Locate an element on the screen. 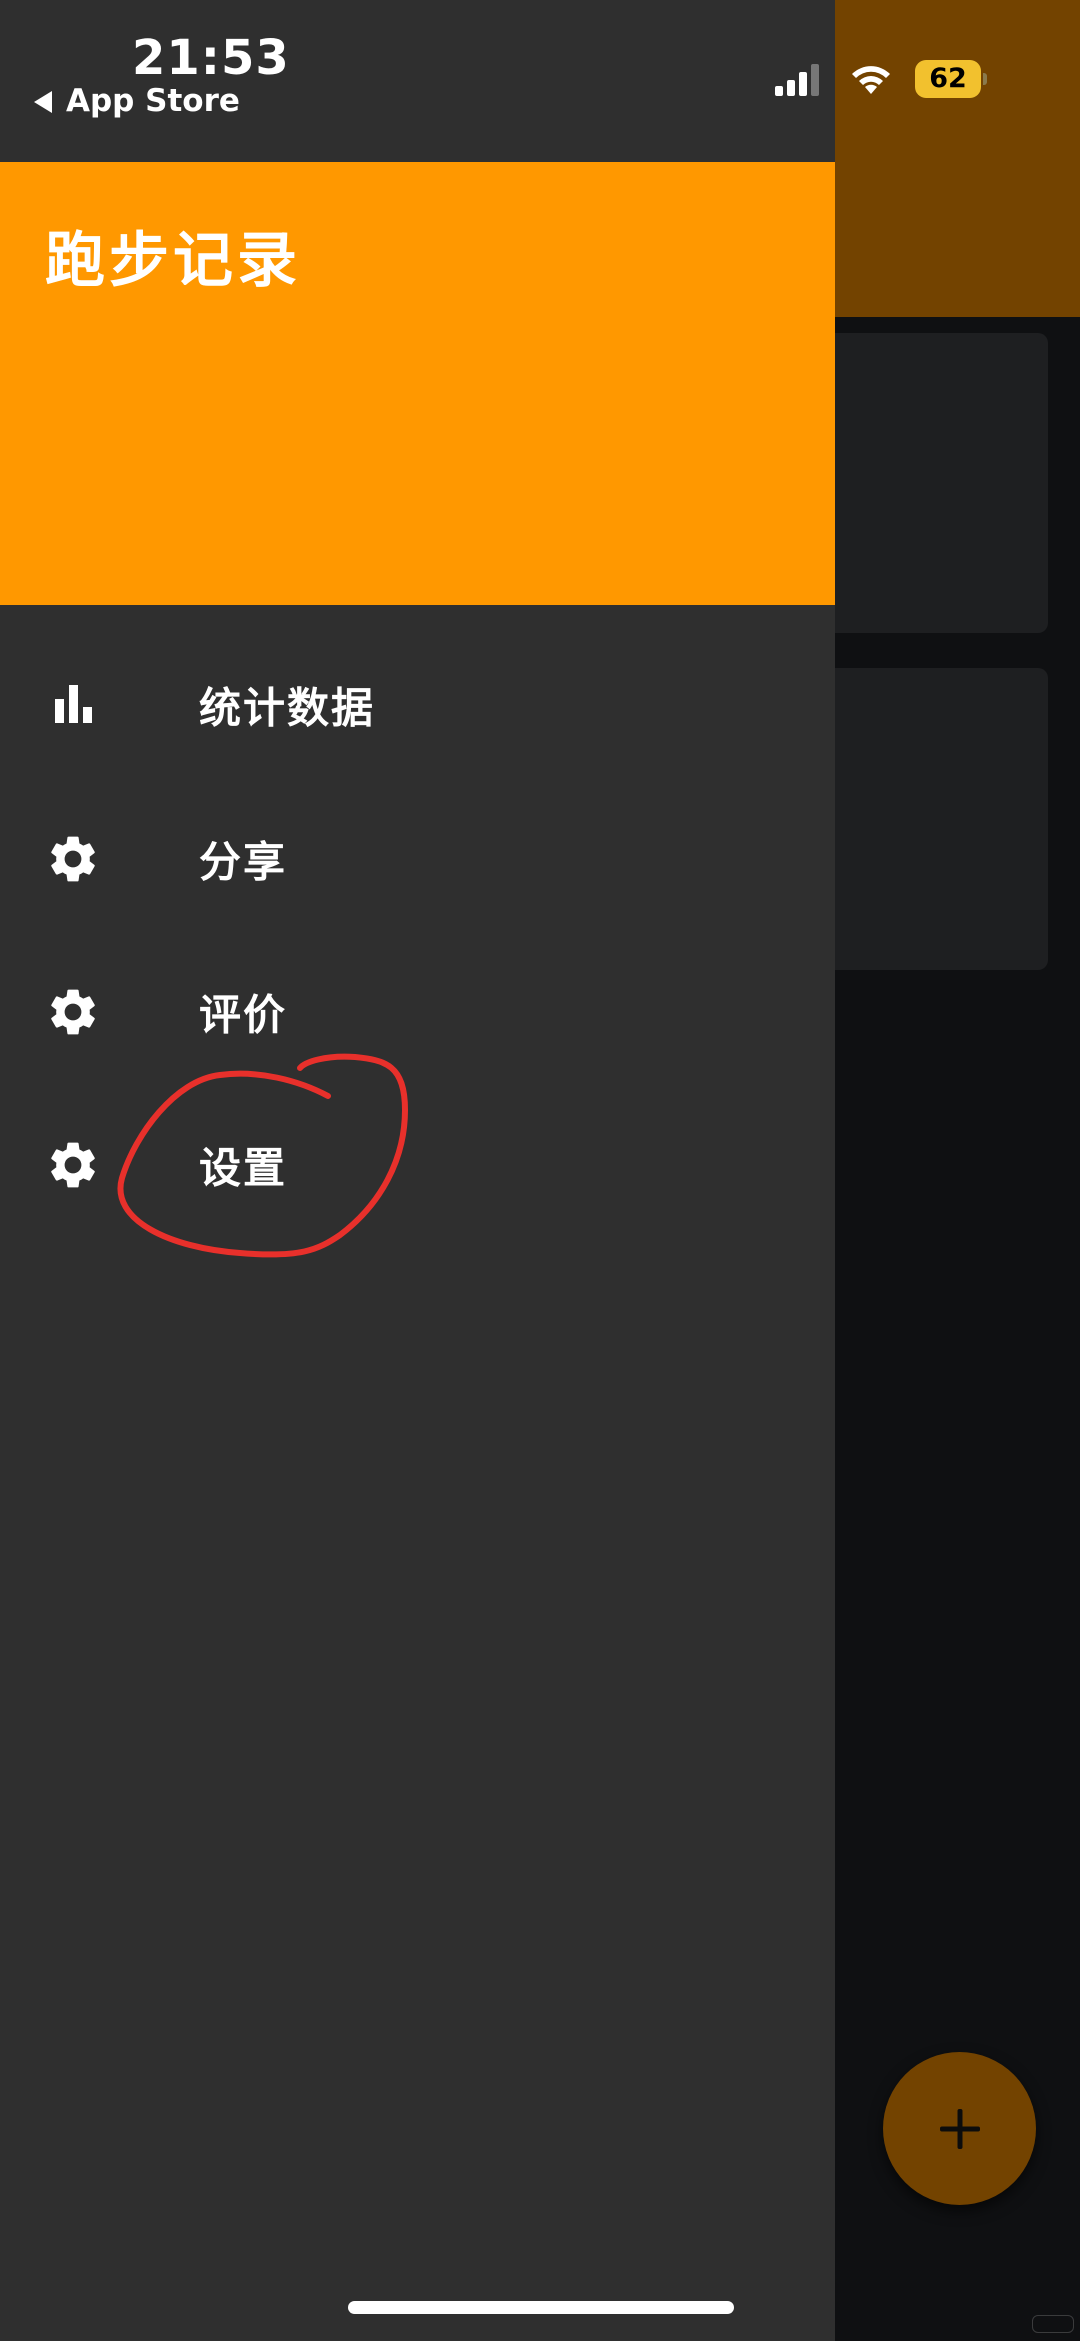 This screenshot has width=1080, height=2341. wifi-icon is located at coordinates (871, 80).